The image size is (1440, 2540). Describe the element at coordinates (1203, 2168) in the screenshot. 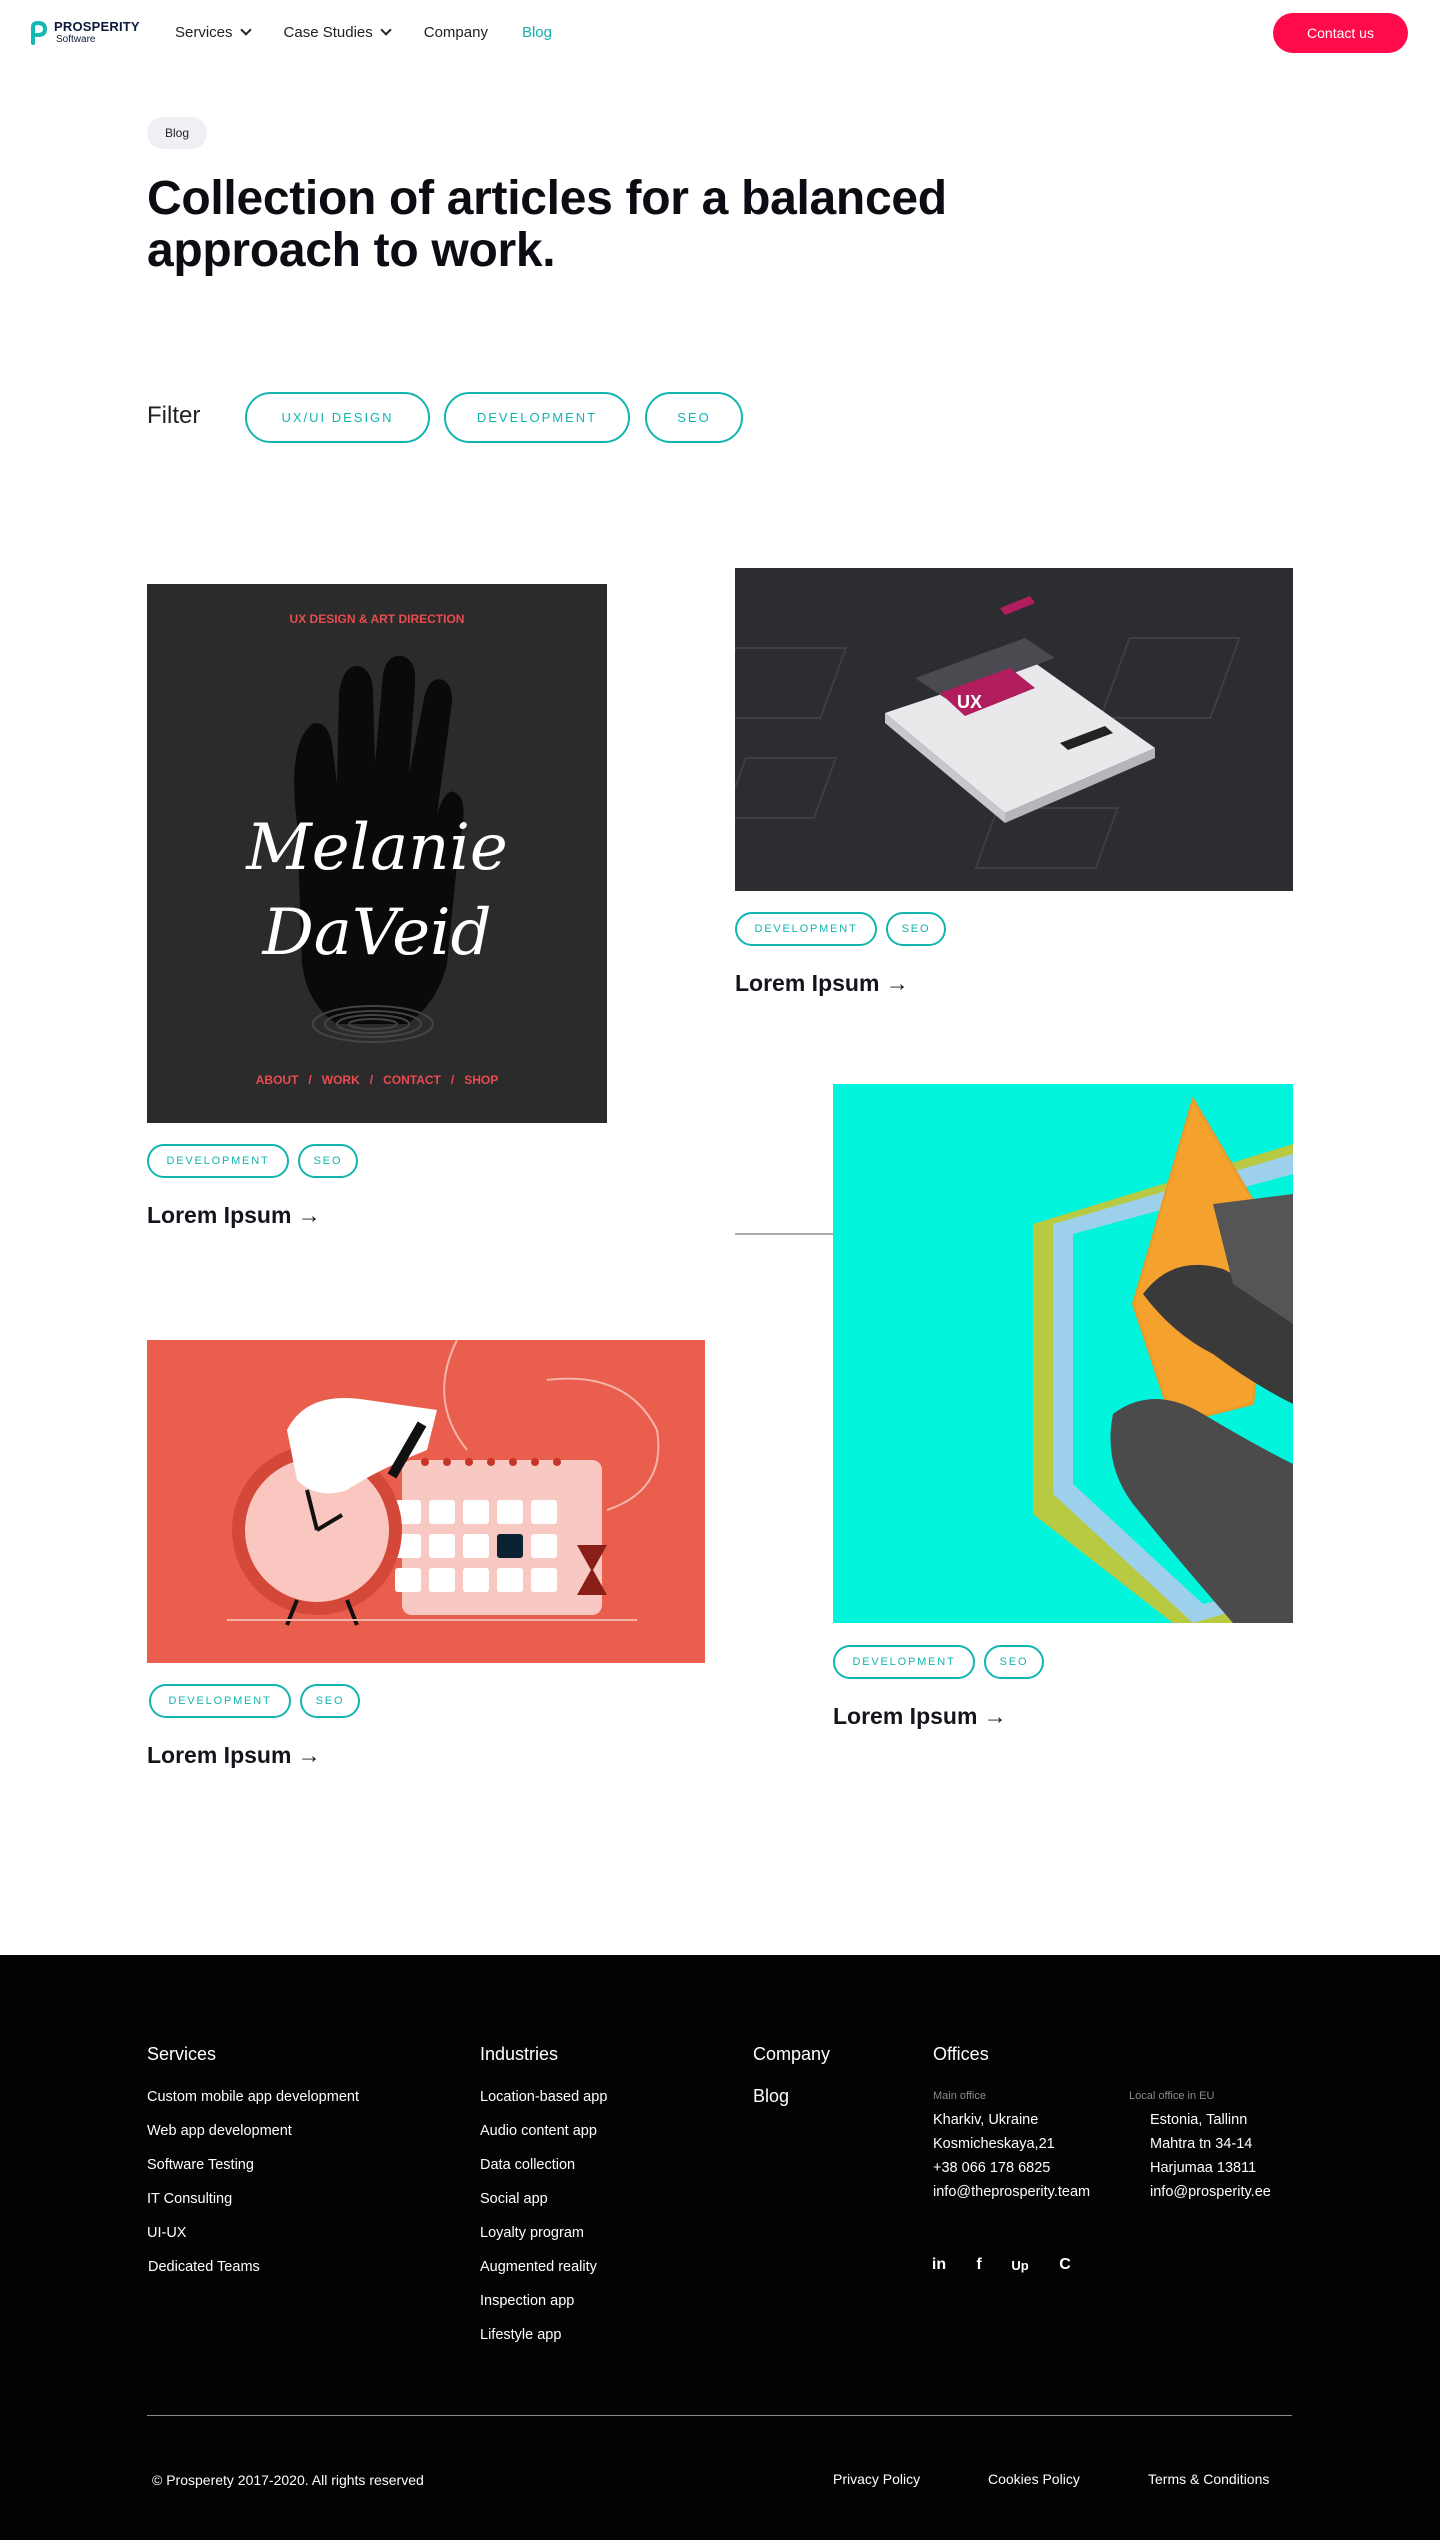

I see `eu-office-line: Harjumaa 13811` at that location.